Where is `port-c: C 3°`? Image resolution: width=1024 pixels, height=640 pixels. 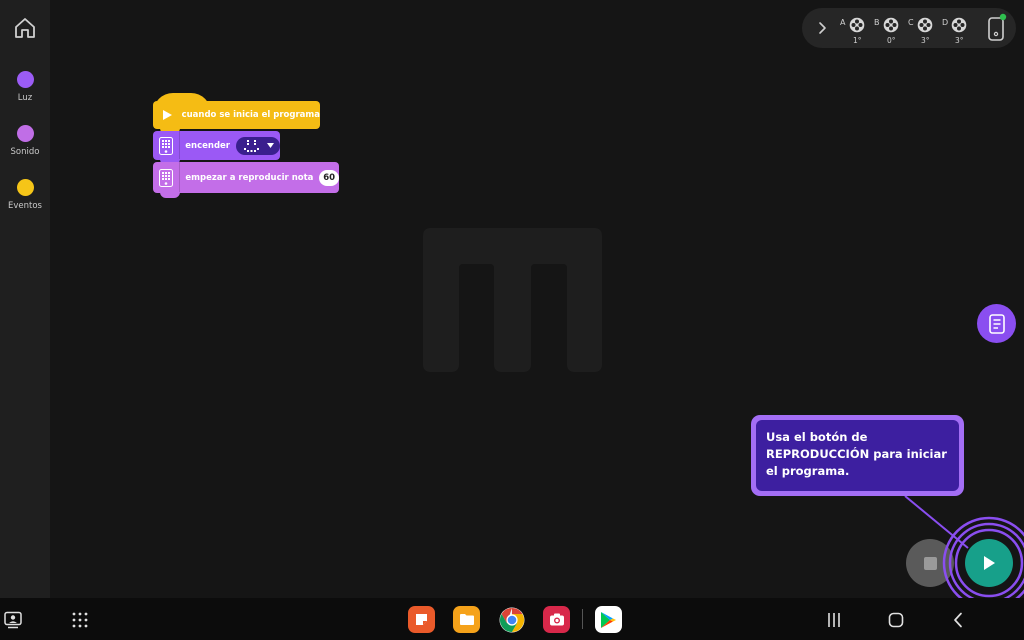
port-c: C 3° is located at coordinates (923, 29).